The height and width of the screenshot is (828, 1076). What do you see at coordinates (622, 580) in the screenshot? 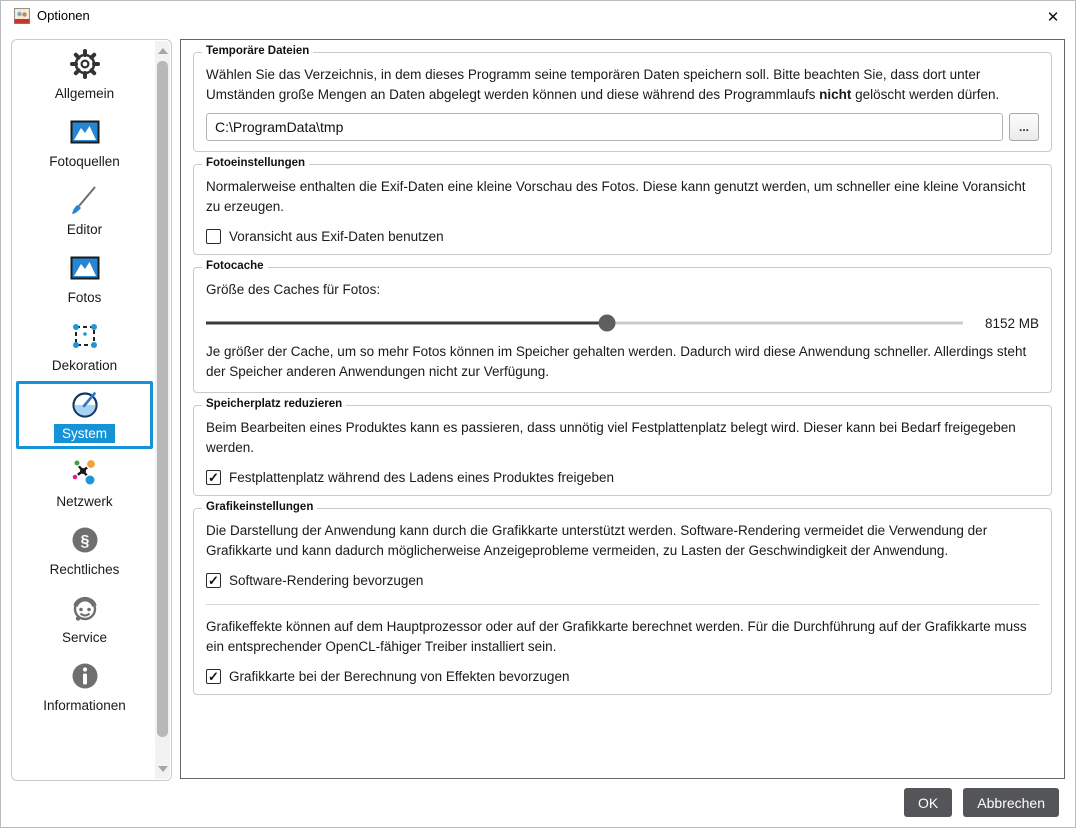
I see `software-rendering-checkbox: ✓ Software-Rendering bevorzugen` at bounding box center [622, 580].